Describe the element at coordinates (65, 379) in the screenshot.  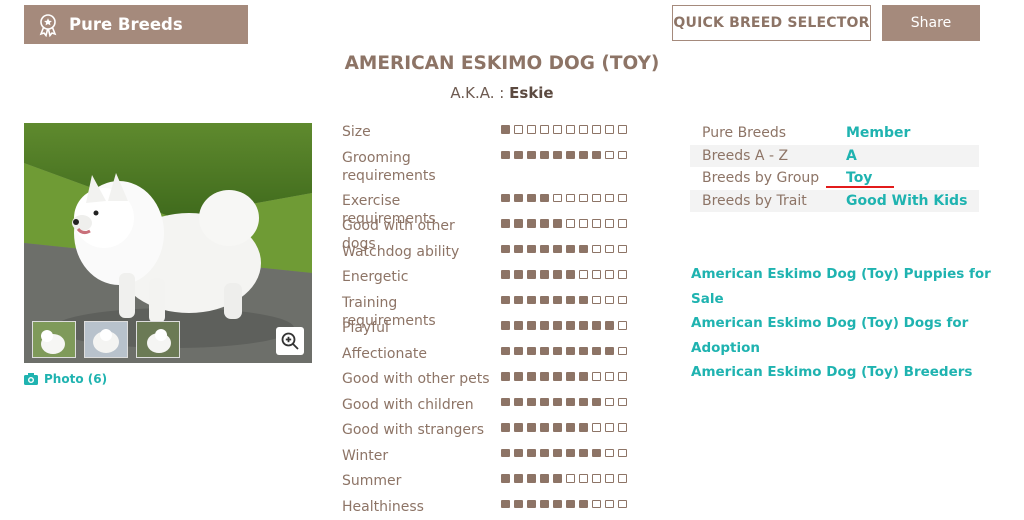
I see `photo-gallery-link: Photo (6)` at that location.